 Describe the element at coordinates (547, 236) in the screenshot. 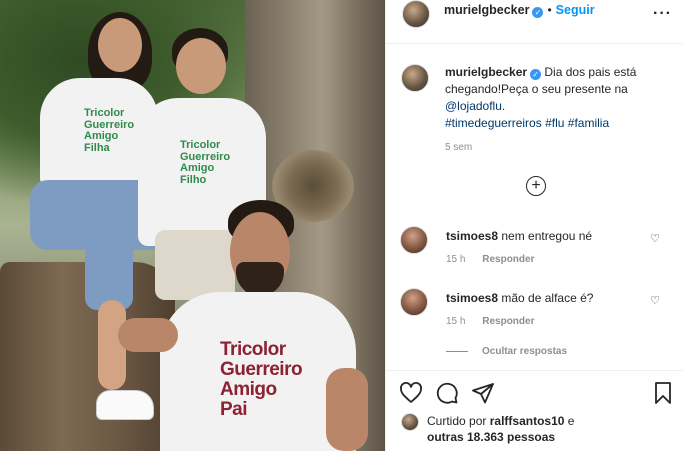

I see `comment-text: nem entregou né` at that location.